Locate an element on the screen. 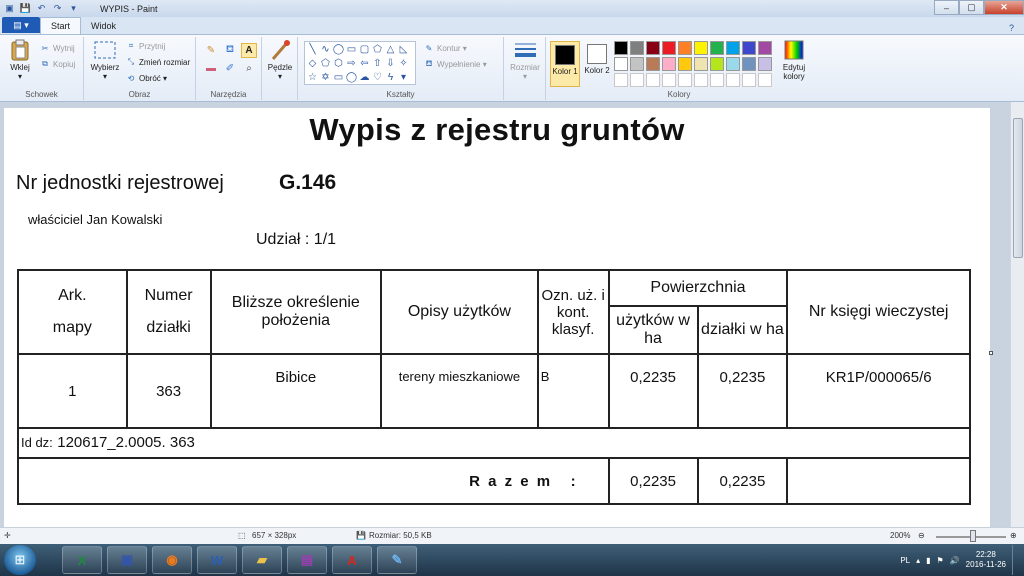  customize-qat-icon: ▾ is located at coordinates (73, 9).